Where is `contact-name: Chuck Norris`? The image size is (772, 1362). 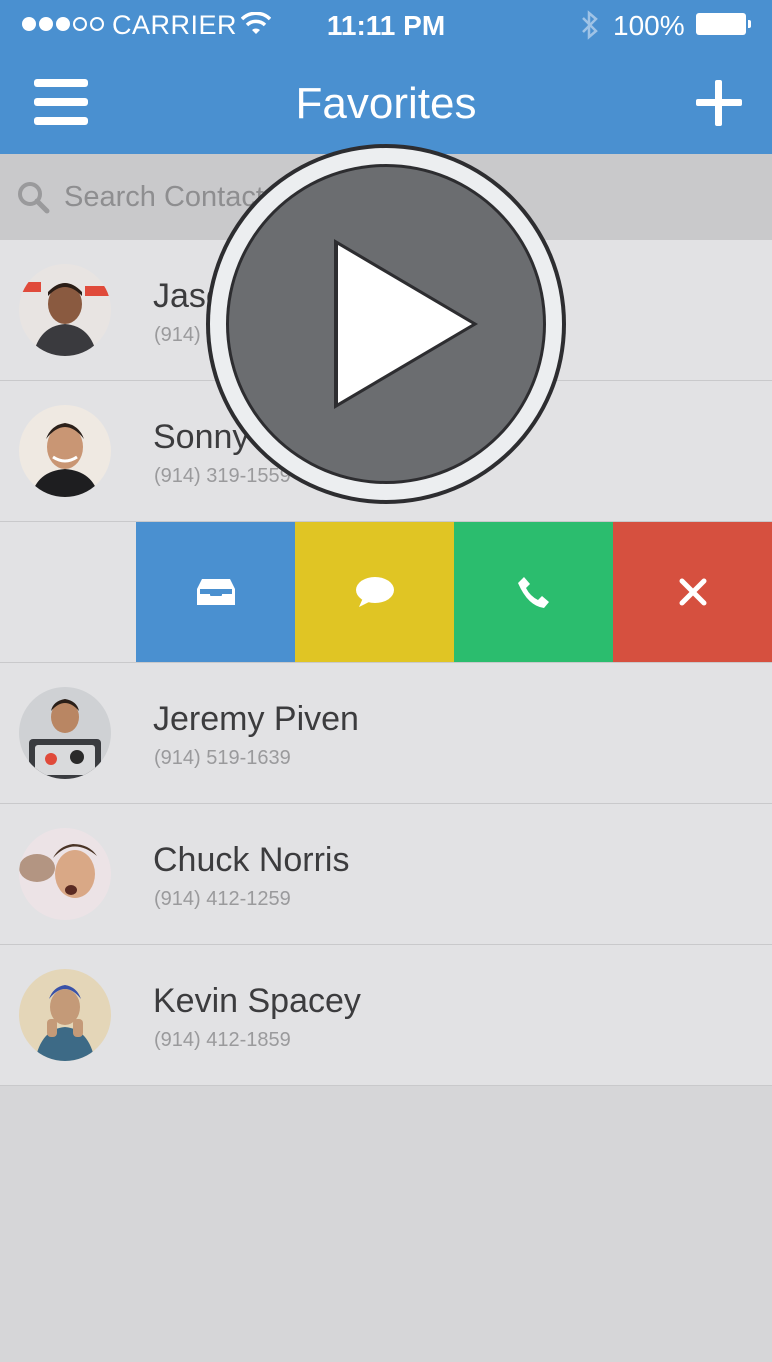 contact-name: Chuck Norris is located at coordinates (251, 860).